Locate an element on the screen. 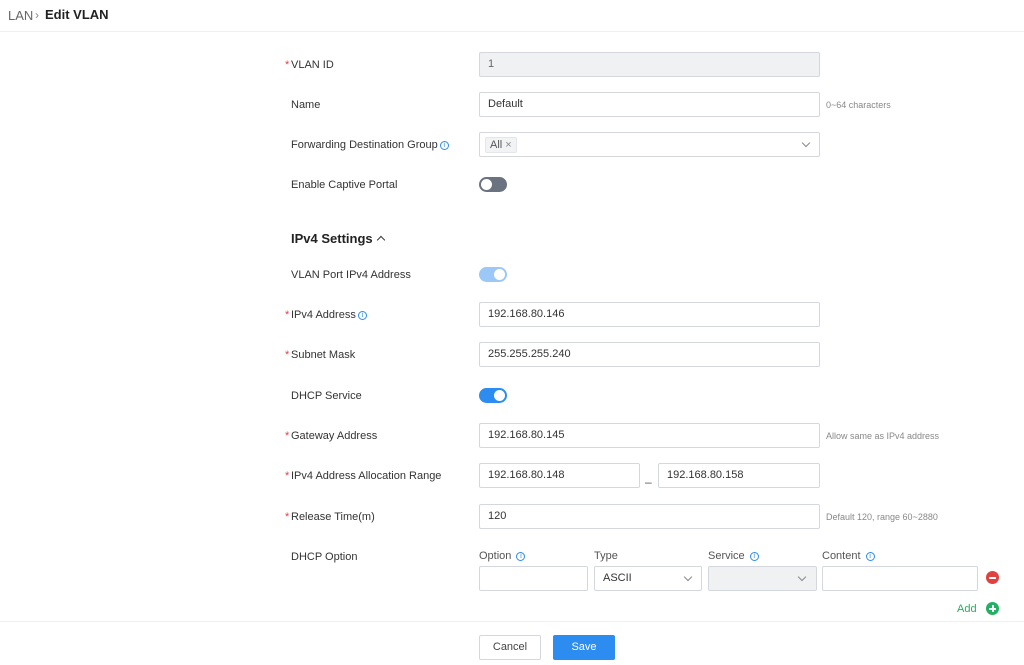 This screenshot has height=665, width=1024. forwarding-group-tag: All × is located at coordinates (501, 145).